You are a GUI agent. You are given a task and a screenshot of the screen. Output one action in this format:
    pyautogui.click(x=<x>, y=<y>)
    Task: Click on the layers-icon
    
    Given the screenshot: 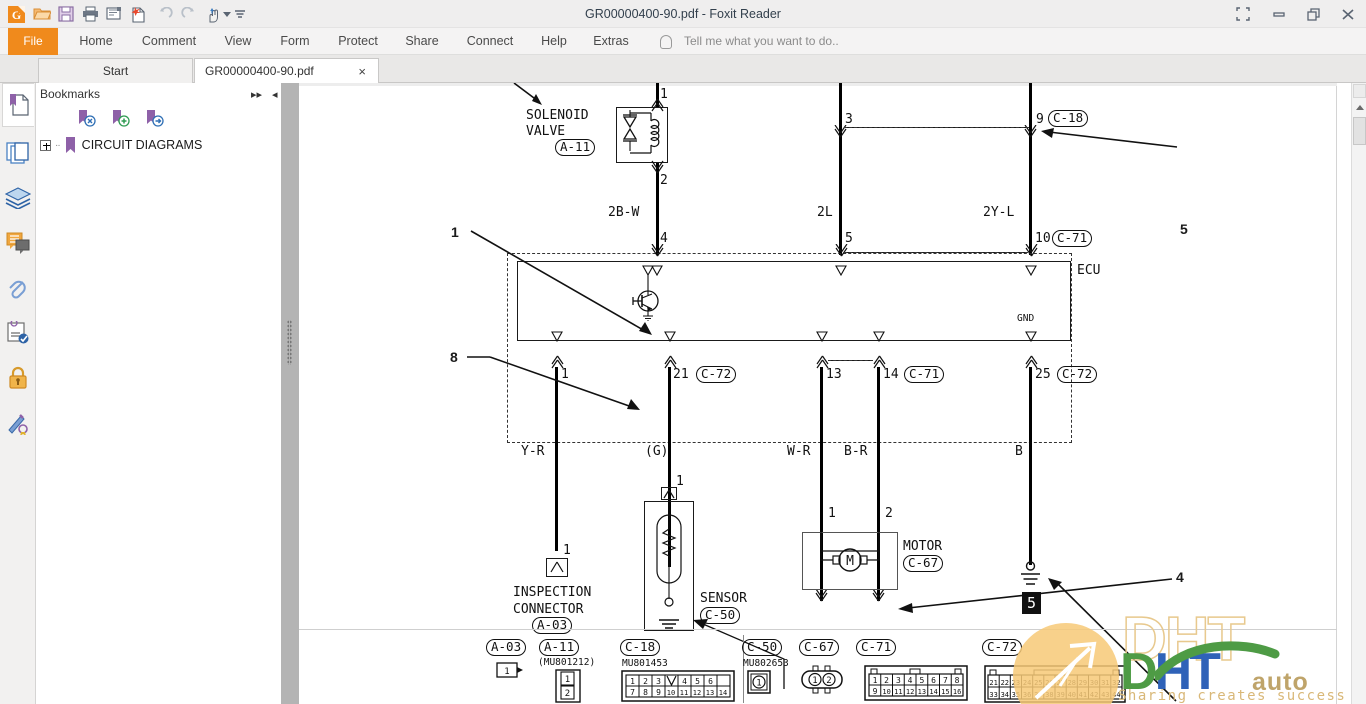 What is the action you would take?
    pyautogui.click(x=18, y=198)
    